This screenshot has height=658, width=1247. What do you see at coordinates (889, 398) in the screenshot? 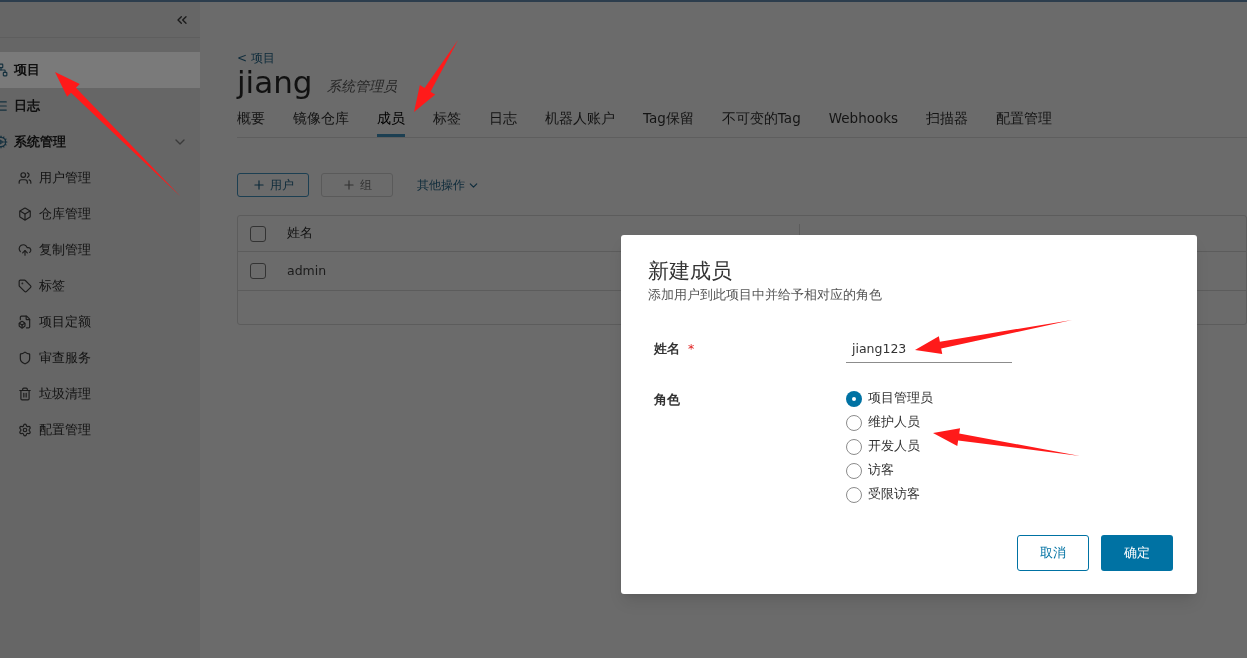
I see `role-radio: 项目管理员` at bounding box center [889, 398].